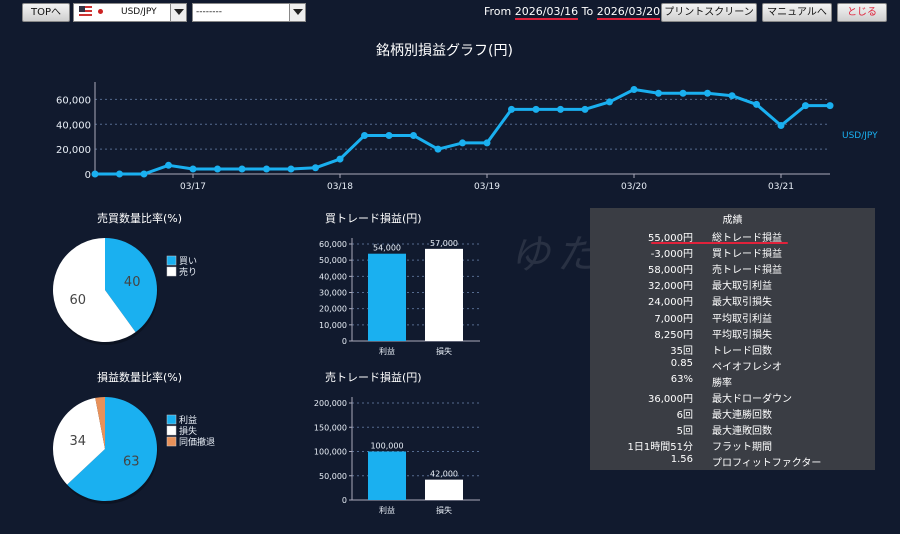  I want to click on legend-label: 損失, so click(188, 431).